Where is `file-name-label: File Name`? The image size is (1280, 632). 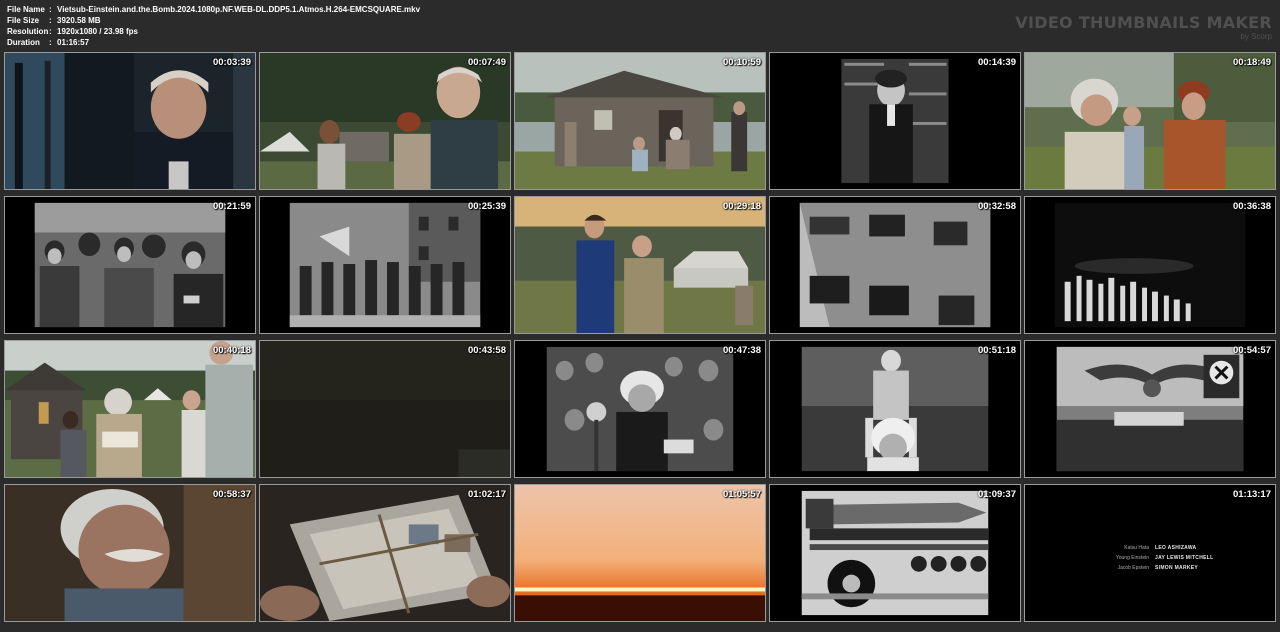
file-name-label: File Name is located at coordinates (26, 9).